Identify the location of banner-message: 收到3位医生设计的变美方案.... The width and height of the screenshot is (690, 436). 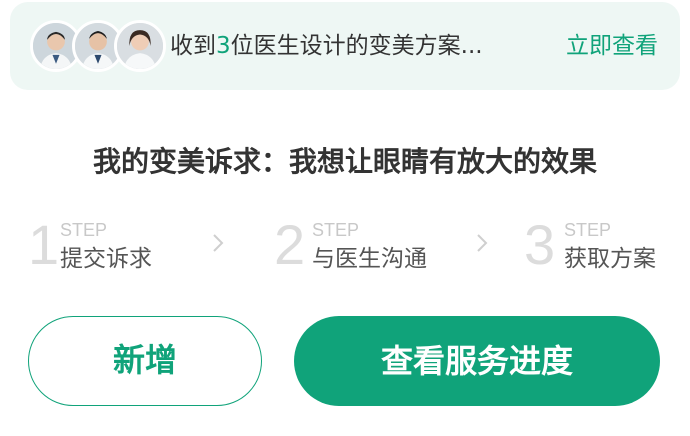
(326, 46).